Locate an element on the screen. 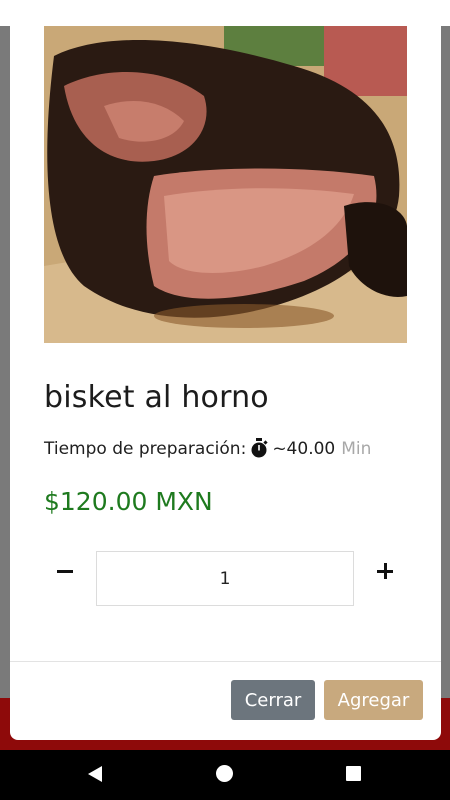  home-icon is located at coordinates (224, 773).